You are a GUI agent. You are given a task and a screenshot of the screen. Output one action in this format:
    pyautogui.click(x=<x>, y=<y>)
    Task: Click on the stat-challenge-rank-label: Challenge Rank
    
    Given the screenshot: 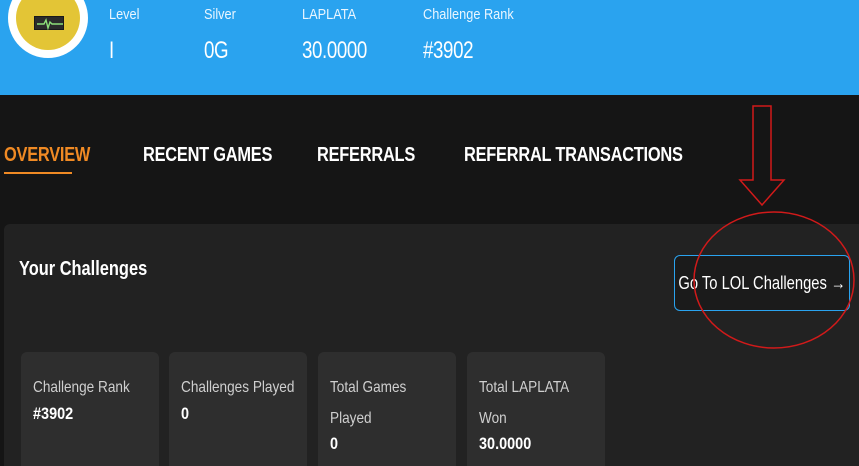 What is the action you would take?
    pyautogui.click(x=468, y=14)
    